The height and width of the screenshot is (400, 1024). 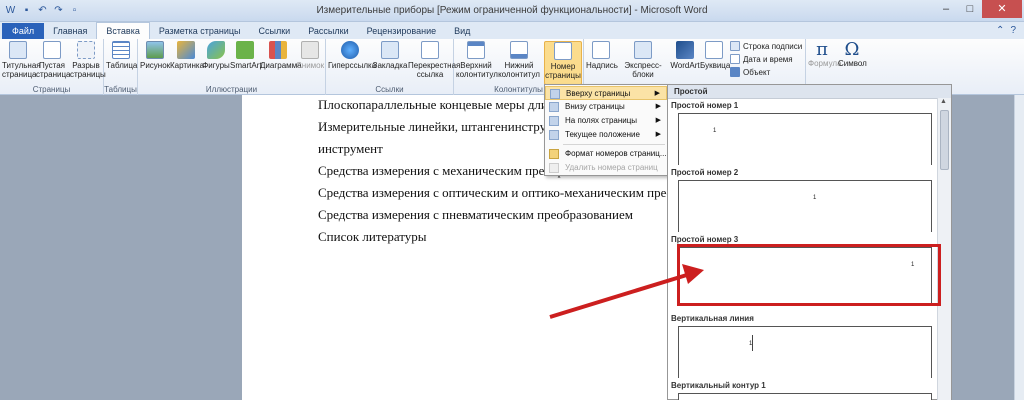 What do you see at coordinates (693, 274) in the screenshot?
I see `arrow-head` at bounding box center [693, 274].